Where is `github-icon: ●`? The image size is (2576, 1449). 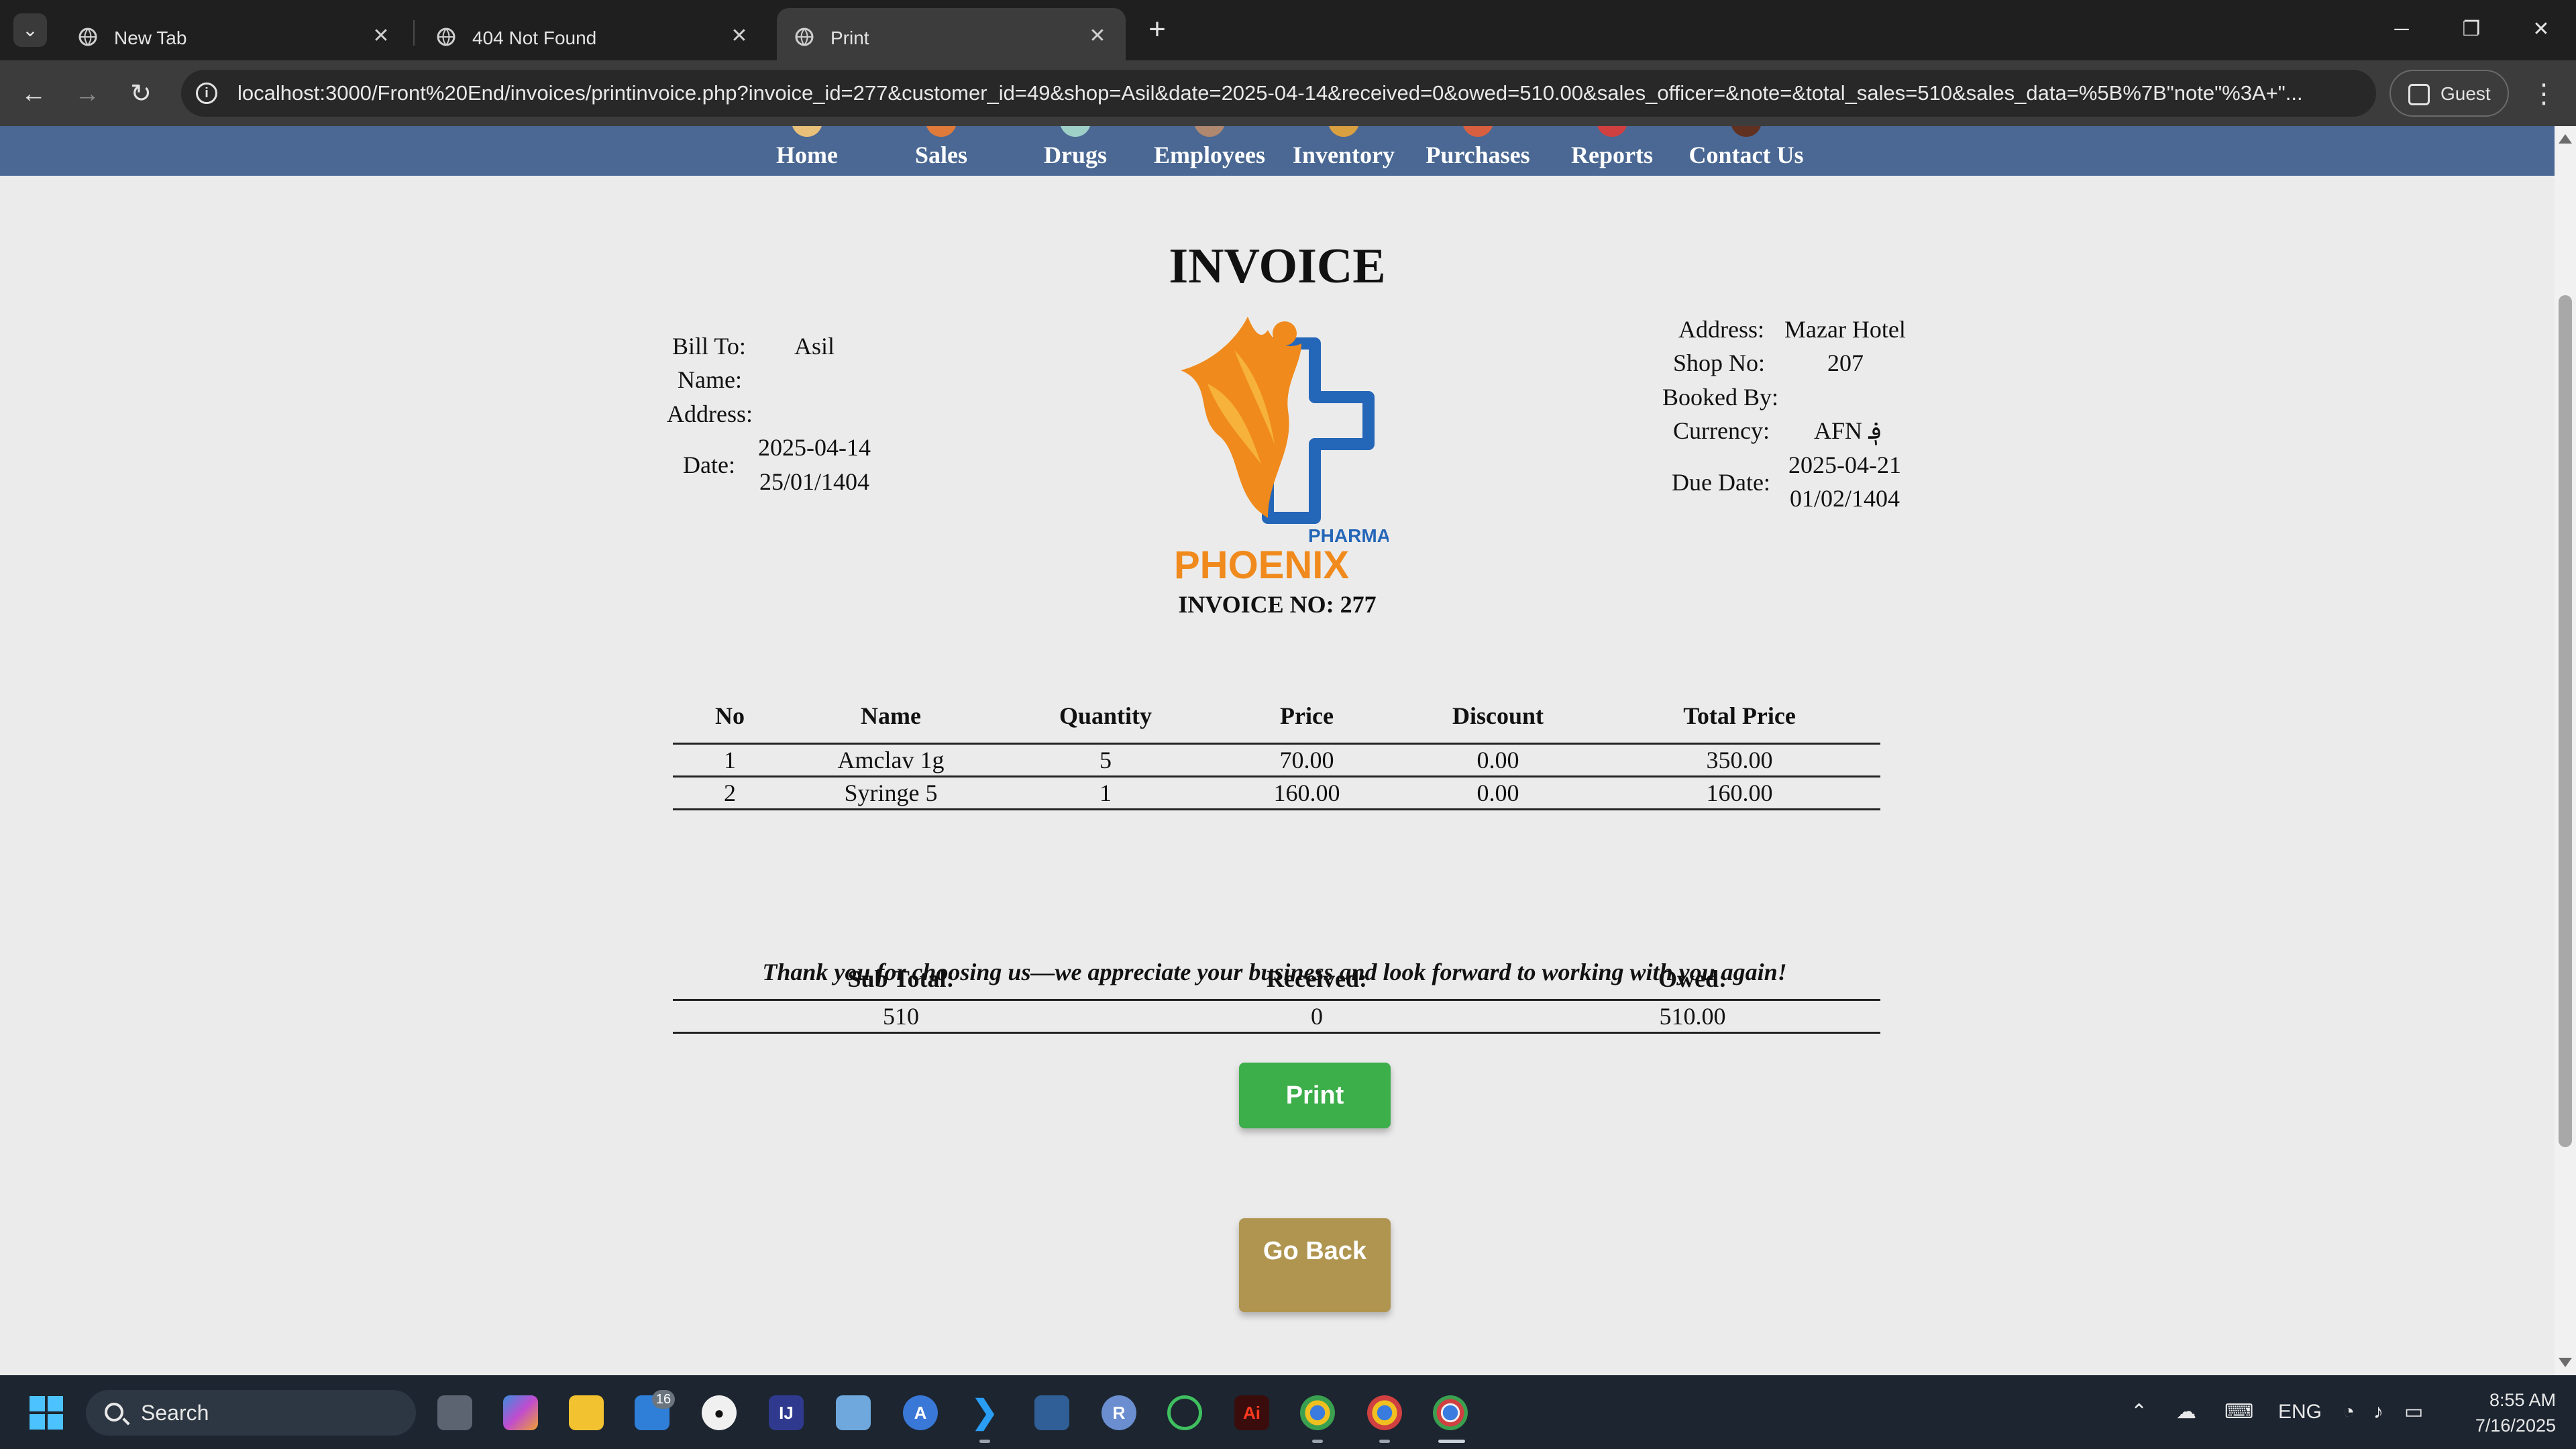 github-icon: ● is located at coordinates (719, 1412).